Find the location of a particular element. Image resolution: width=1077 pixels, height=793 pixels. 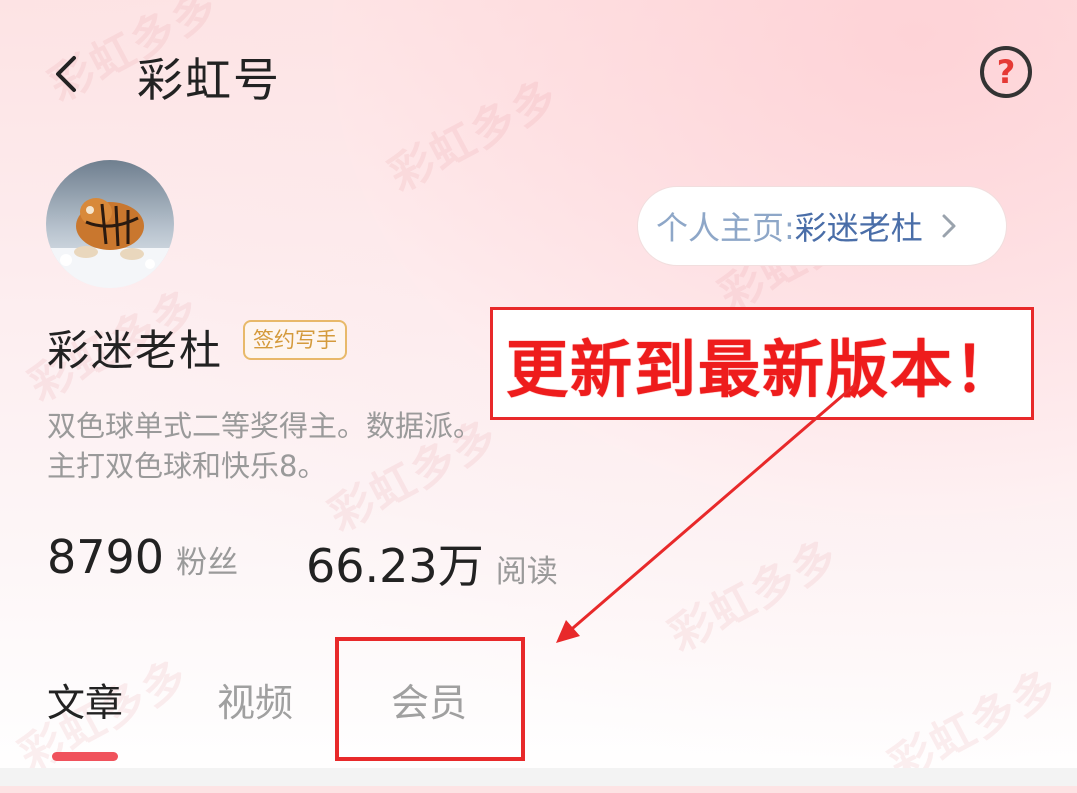

reads-stat: 66.23万 阅读 is located at coordinates (432, 563).